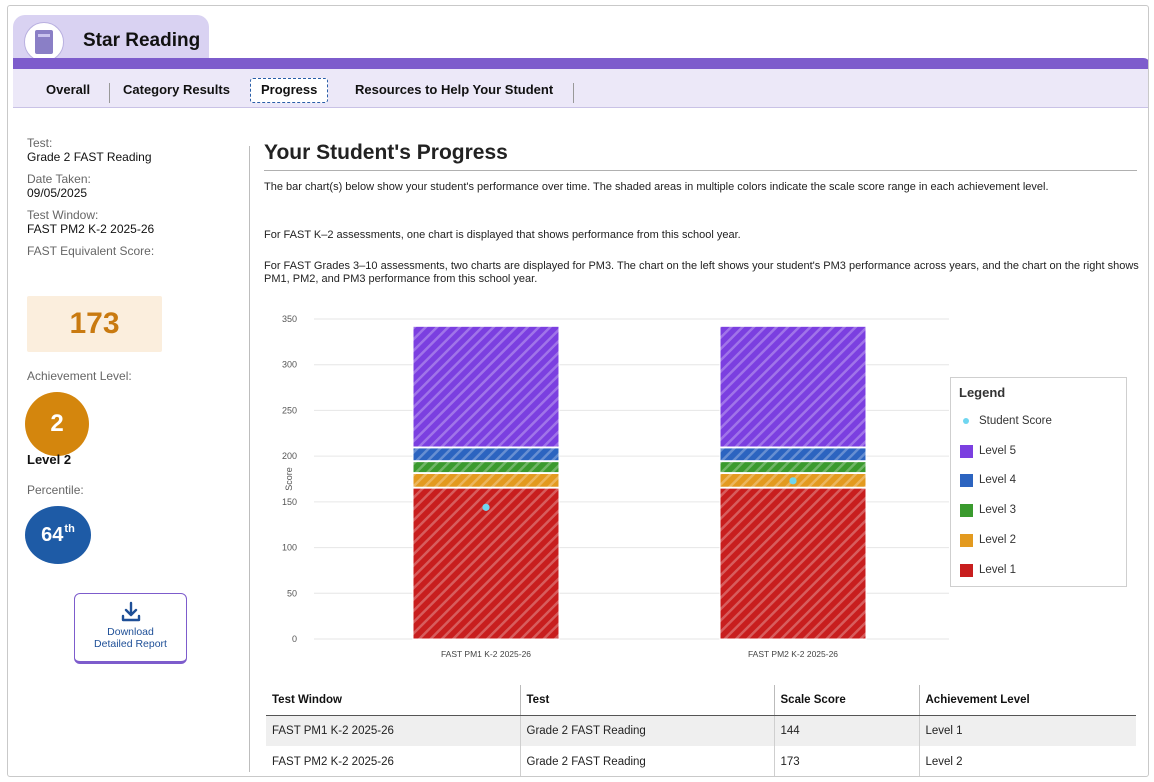 Image resolution: width=1154 pixels, height=782 pixels. What do you see at coordinates (982, 392) in the screenshot?
I see `legend-title: Legend` at bounding box center [982, 392].